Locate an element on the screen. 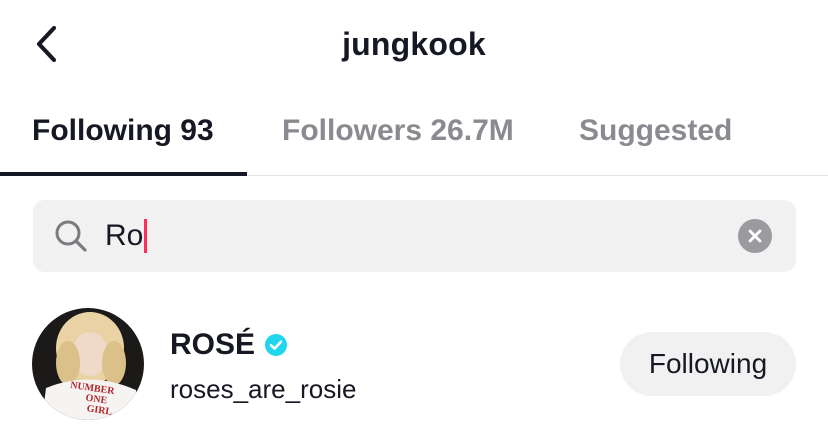 This screenshot has height=438, width=828. avatar-image: NUMBER ONE GIRL is located at coordinates (88, 364).